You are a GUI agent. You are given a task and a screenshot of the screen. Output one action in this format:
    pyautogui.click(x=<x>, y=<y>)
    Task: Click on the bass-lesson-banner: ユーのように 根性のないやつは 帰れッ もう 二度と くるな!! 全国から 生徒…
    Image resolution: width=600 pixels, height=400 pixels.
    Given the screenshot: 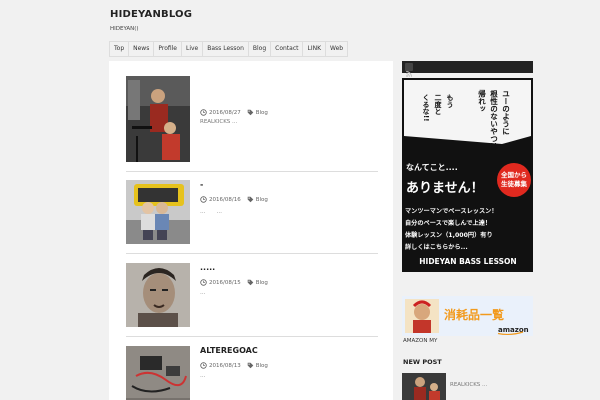 What is the action you would take?
    pyautogui.click(x=467, y=175)
    